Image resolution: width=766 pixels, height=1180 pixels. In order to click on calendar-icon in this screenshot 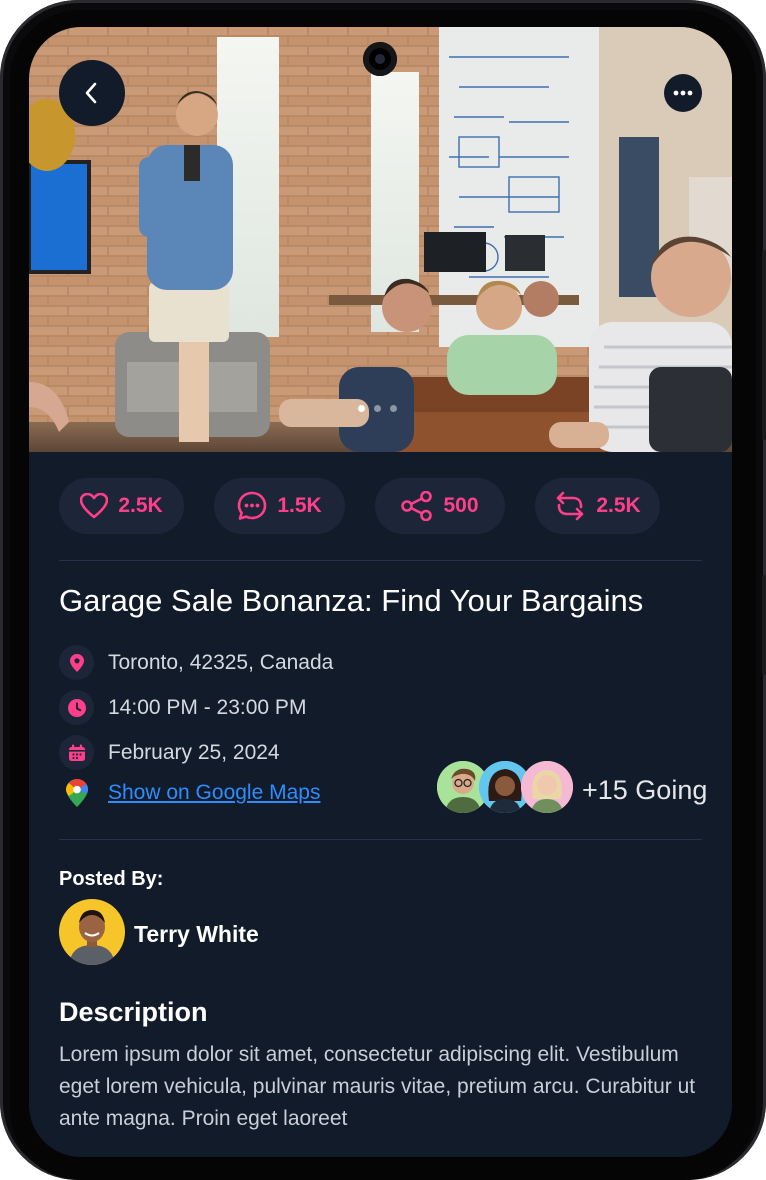, I will do `click(76, 752)`.